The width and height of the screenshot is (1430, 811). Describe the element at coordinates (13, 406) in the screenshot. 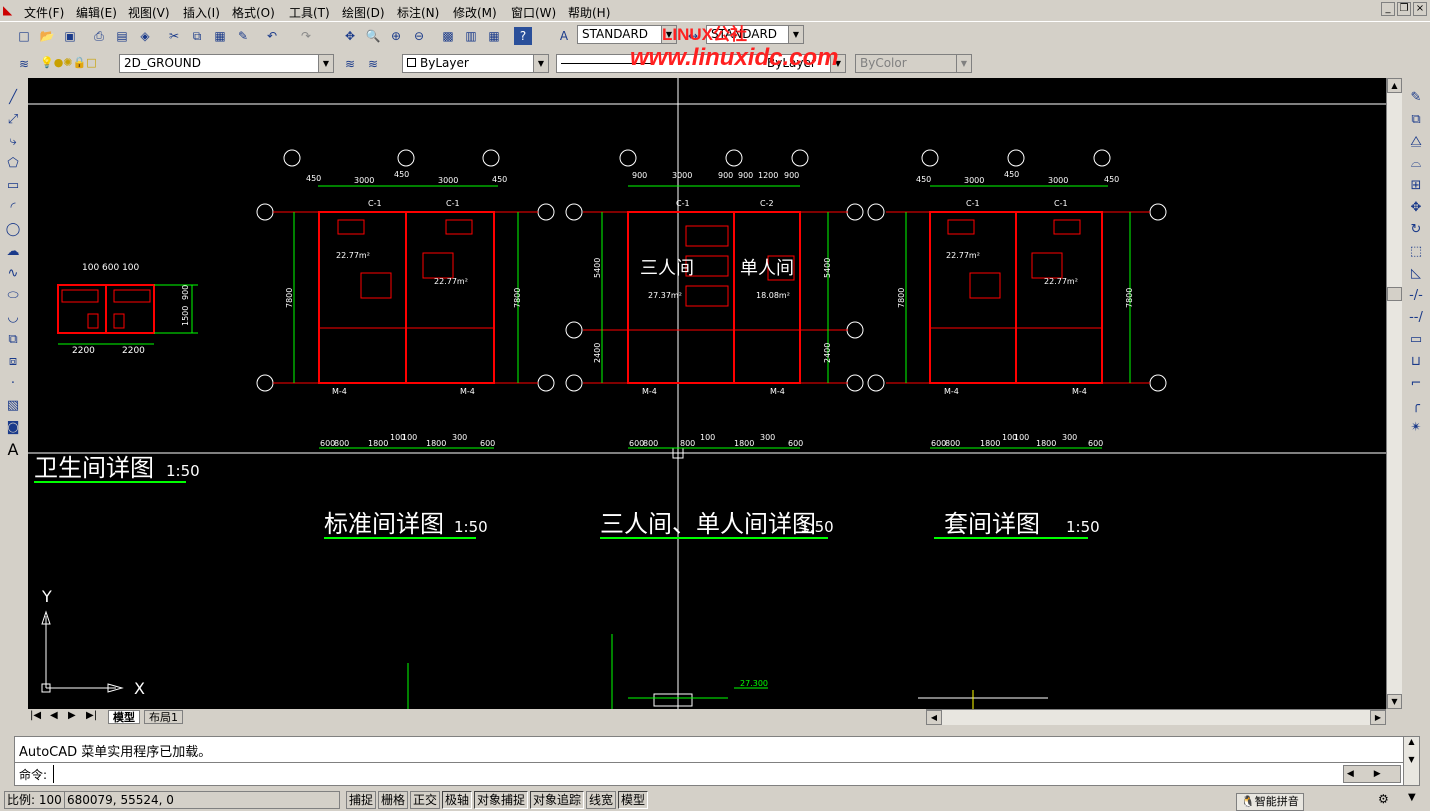

I see `hatch-icon: ▧` at that location.